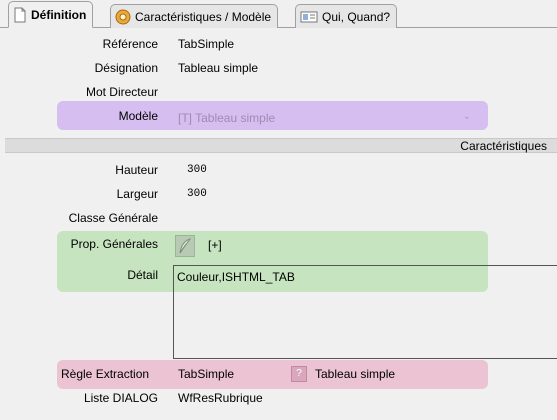 This screenshot has height=420, width=557. What do you see at coordinates (203, 16) in the screenshot?
I see `tab-label: Caractéristiques / Modèle` at bounding box center [203, 16].